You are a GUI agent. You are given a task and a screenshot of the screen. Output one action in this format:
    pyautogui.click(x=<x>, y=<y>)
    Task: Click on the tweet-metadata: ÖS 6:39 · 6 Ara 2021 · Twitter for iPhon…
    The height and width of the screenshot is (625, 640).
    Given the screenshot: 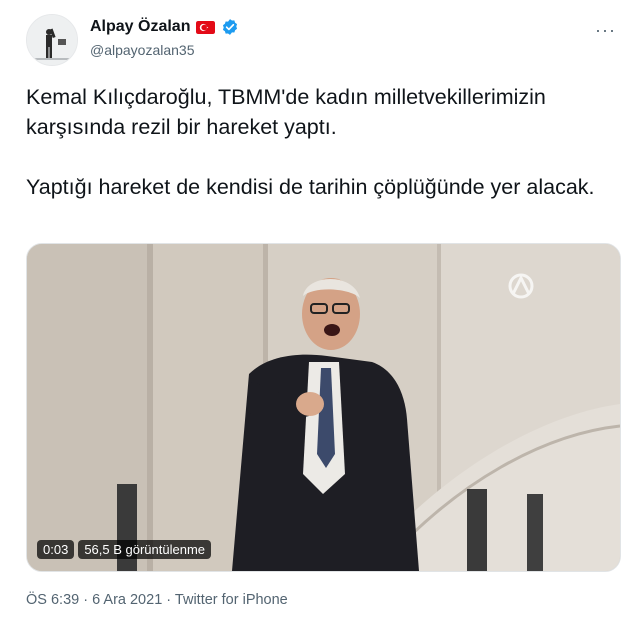 What is the action you would take?
    pyautogui.click(x=157, y=600)
    